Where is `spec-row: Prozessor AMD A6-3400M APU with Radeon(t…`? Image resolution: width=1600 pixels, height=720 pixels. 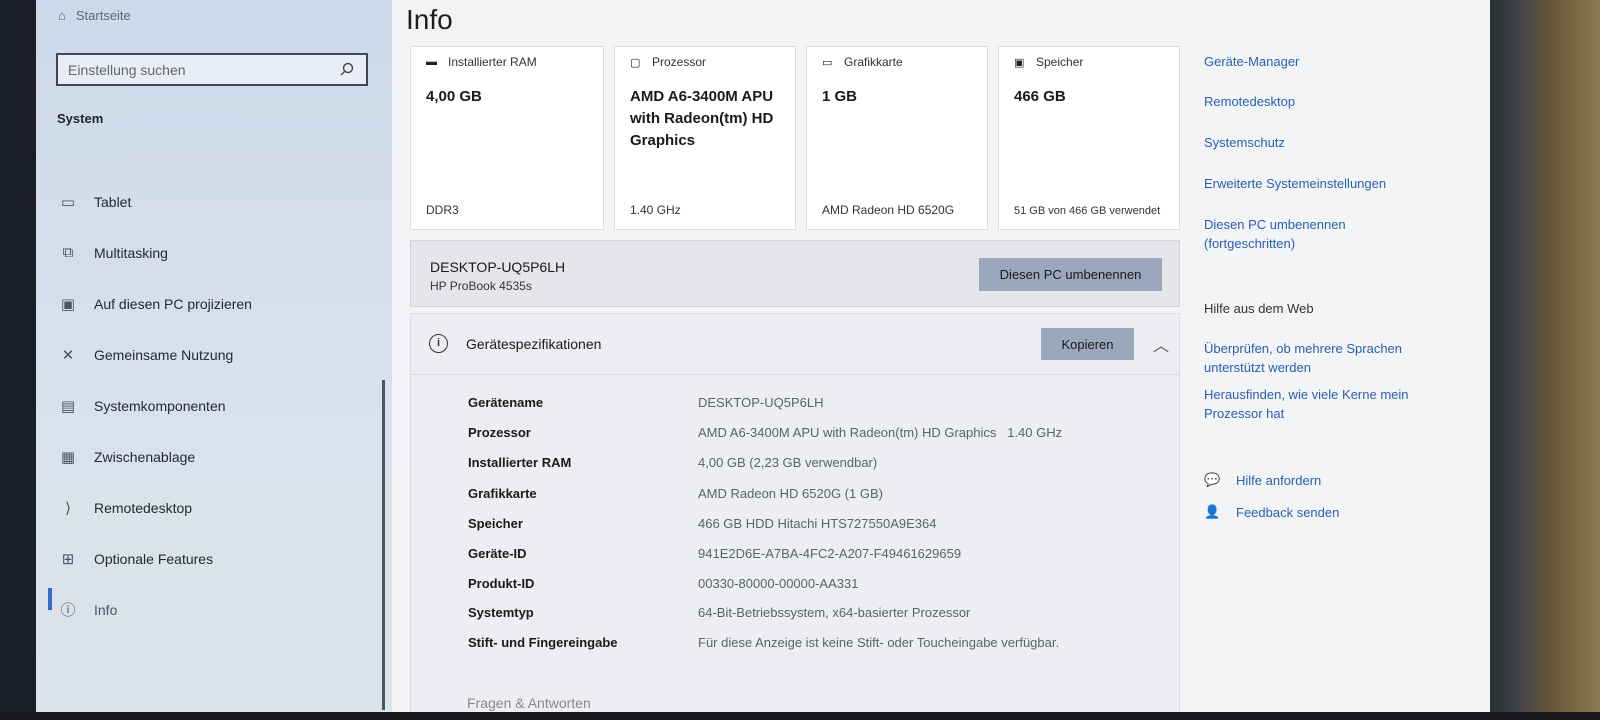
spec-row: Prozessor AMD A6-3400M APU with Radeon(t… is located at coordinates (765, 432).